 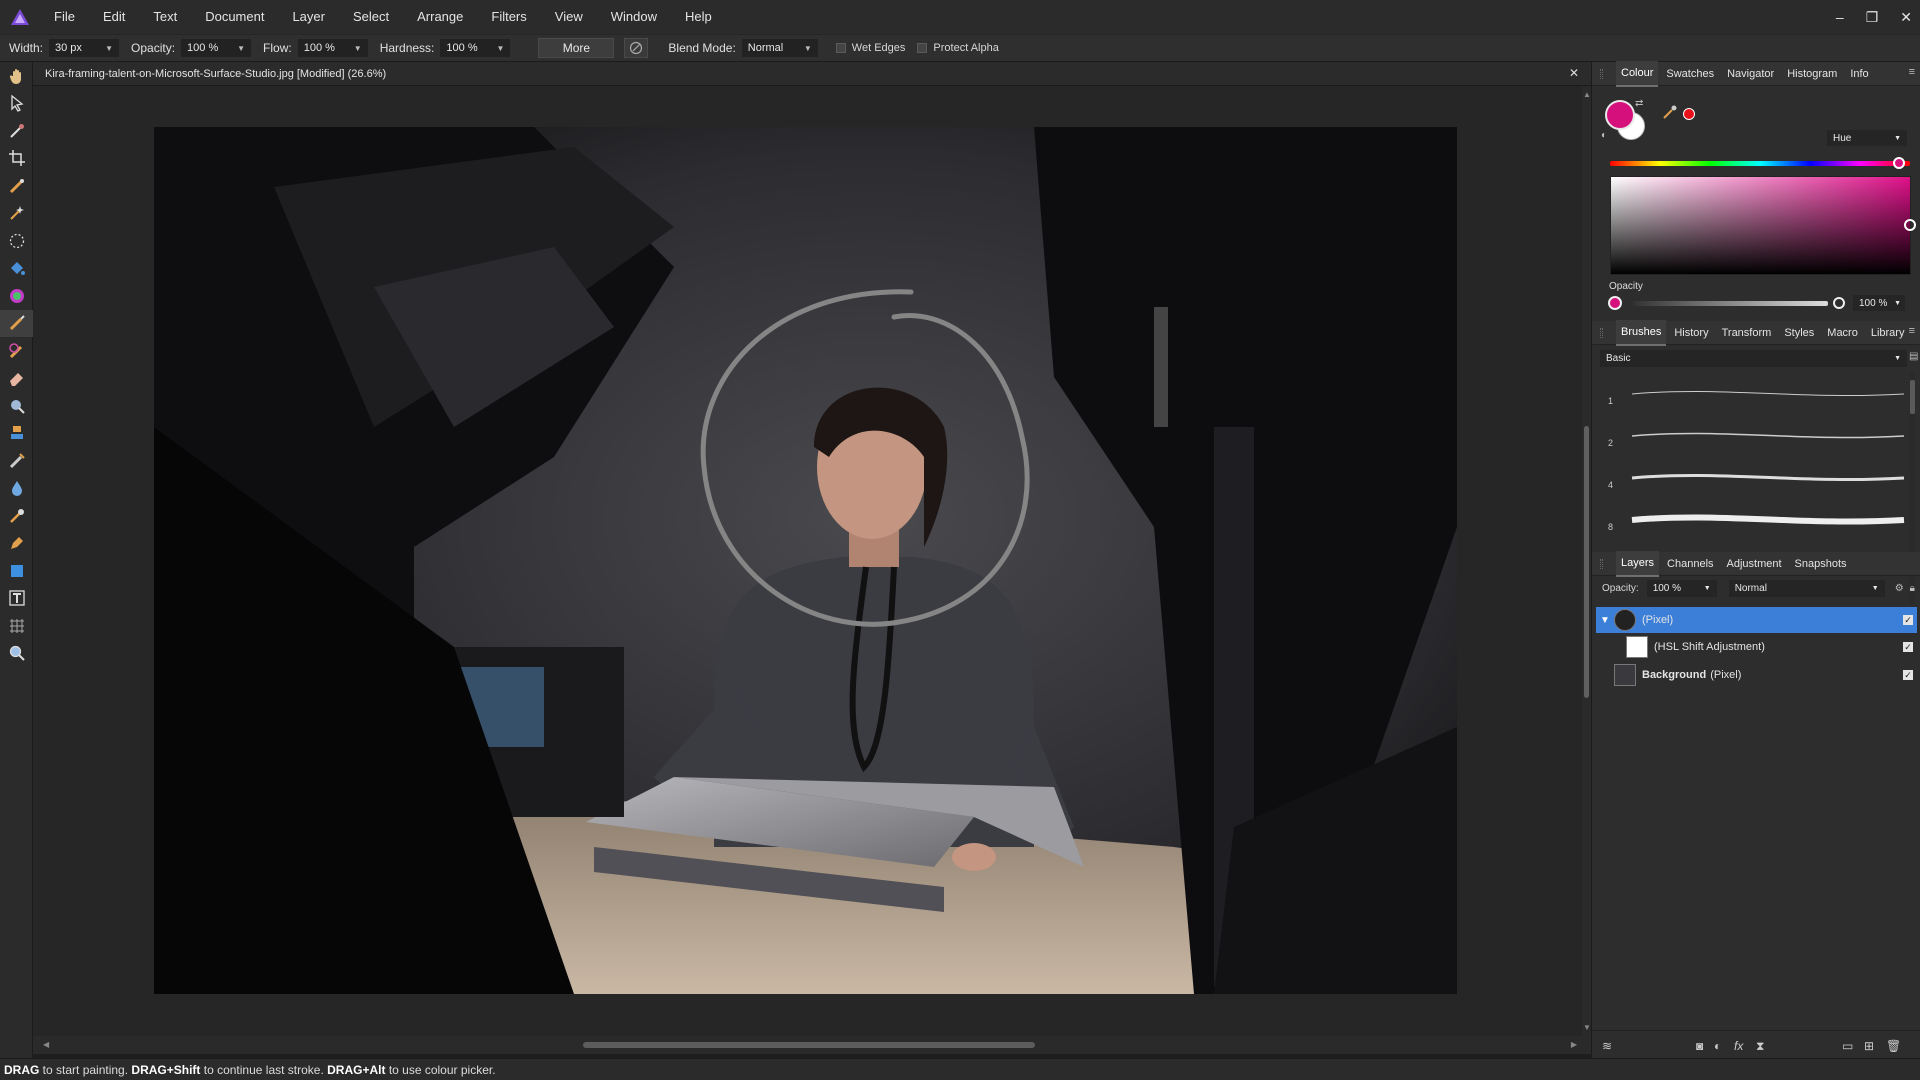 What do you see at coordinates (1879, 303) in the screenshot?
I see `colour-opacity-field: 100 % ▼` at bounding box center [1879, 303].